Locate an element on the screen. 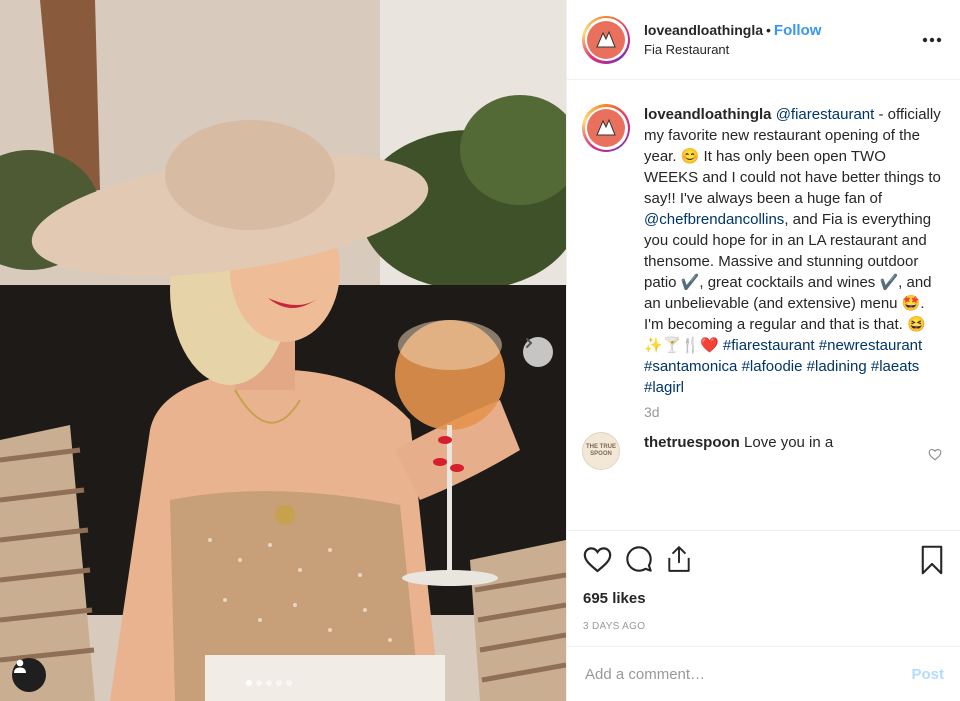  comment-avatar: THE TRUE SPOON is located at coordinates (601, 451).